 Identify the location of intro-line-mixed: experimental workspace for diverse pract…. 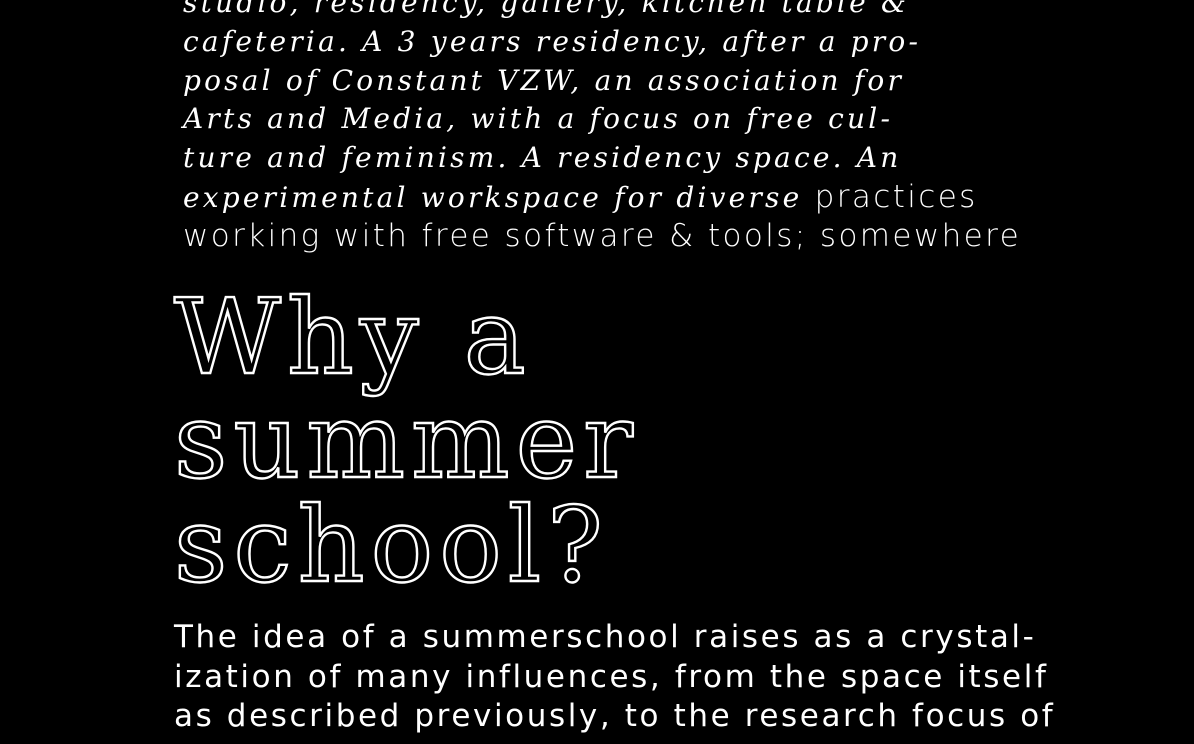
(648, 197).